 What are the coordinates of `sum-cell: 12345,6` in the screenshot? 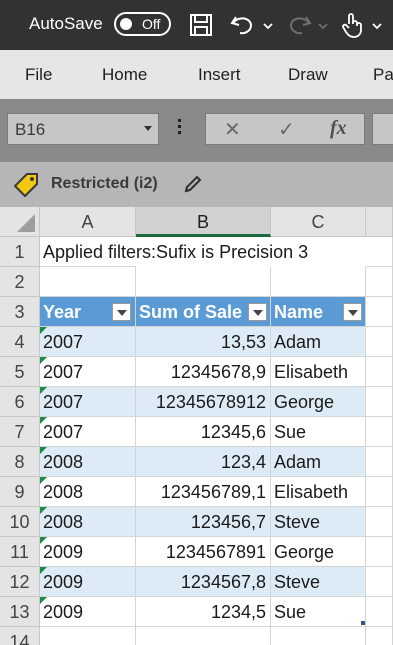 It's located at (203, 432).